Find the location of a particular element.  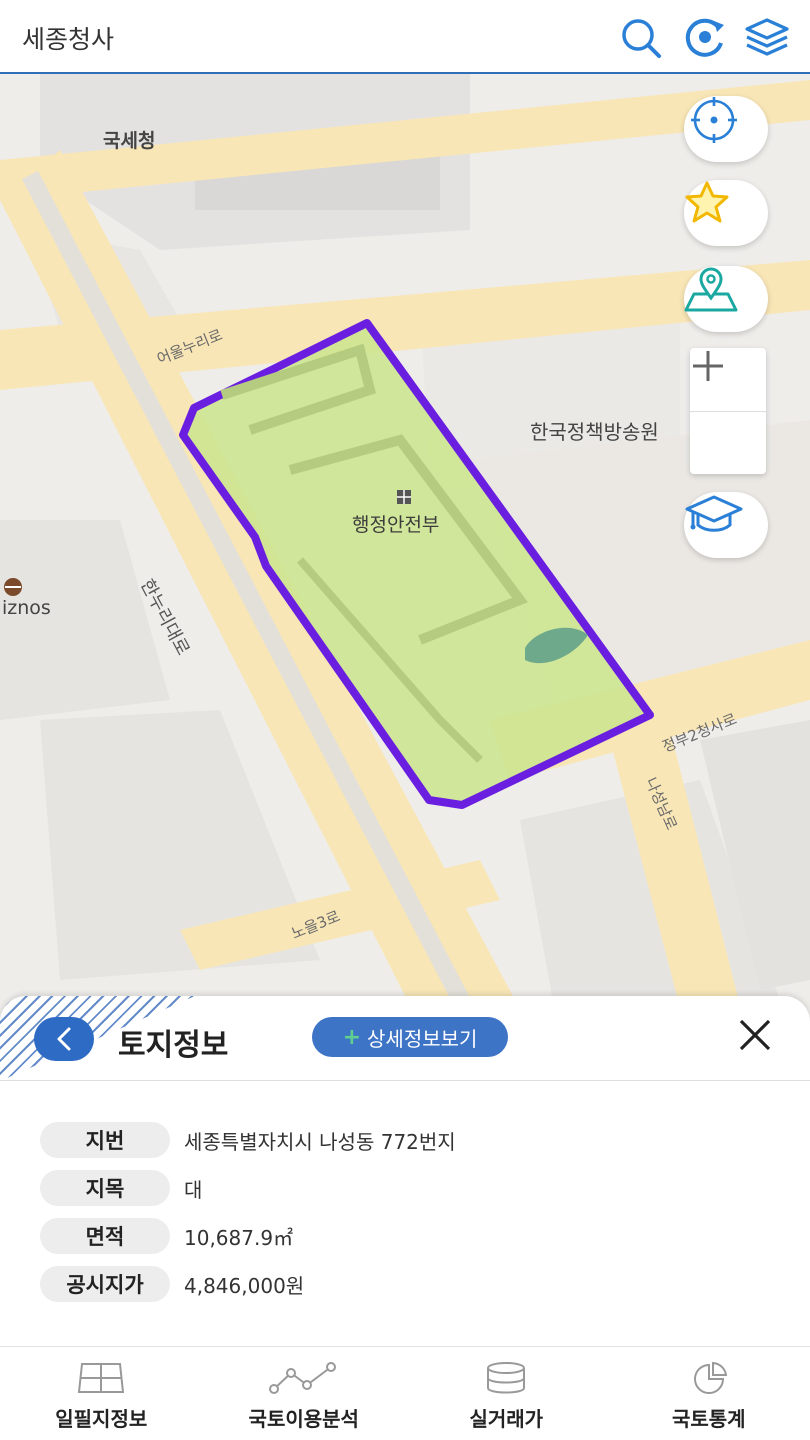

nav-item-land-use-analysis: 국토이용분석 is located at coordinates (304, 1393).